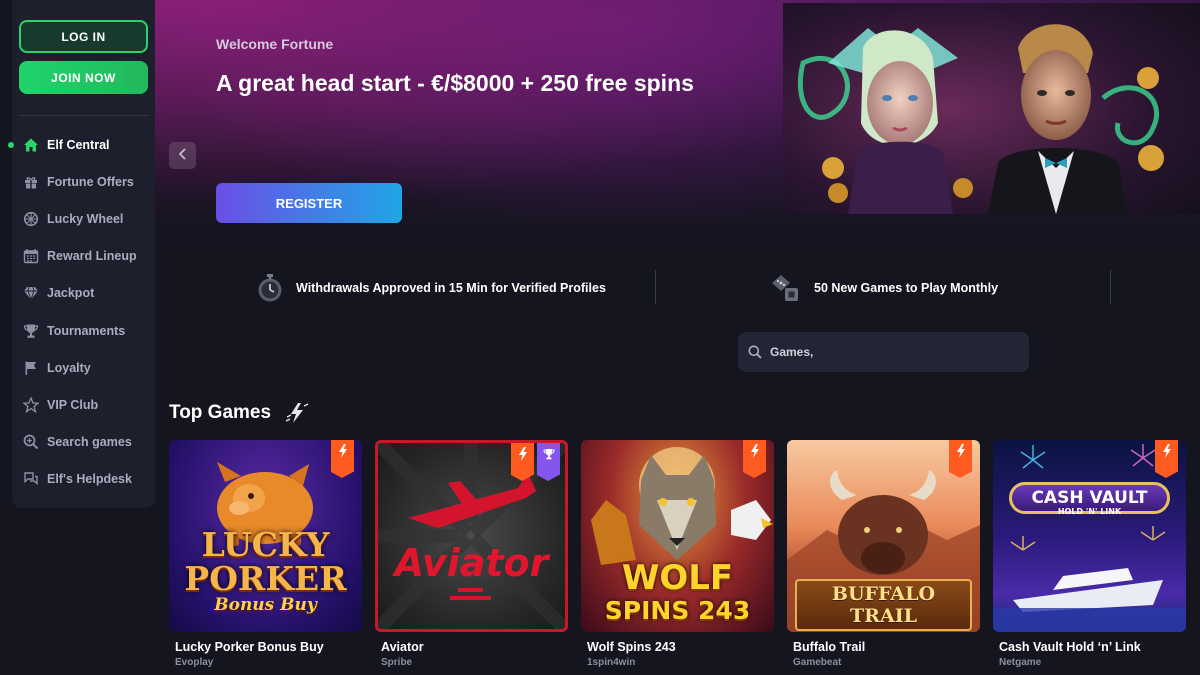 The height and width of the screenshot is (675, 1200). I want to click on game-provider: Spribe, so click(397, 662).